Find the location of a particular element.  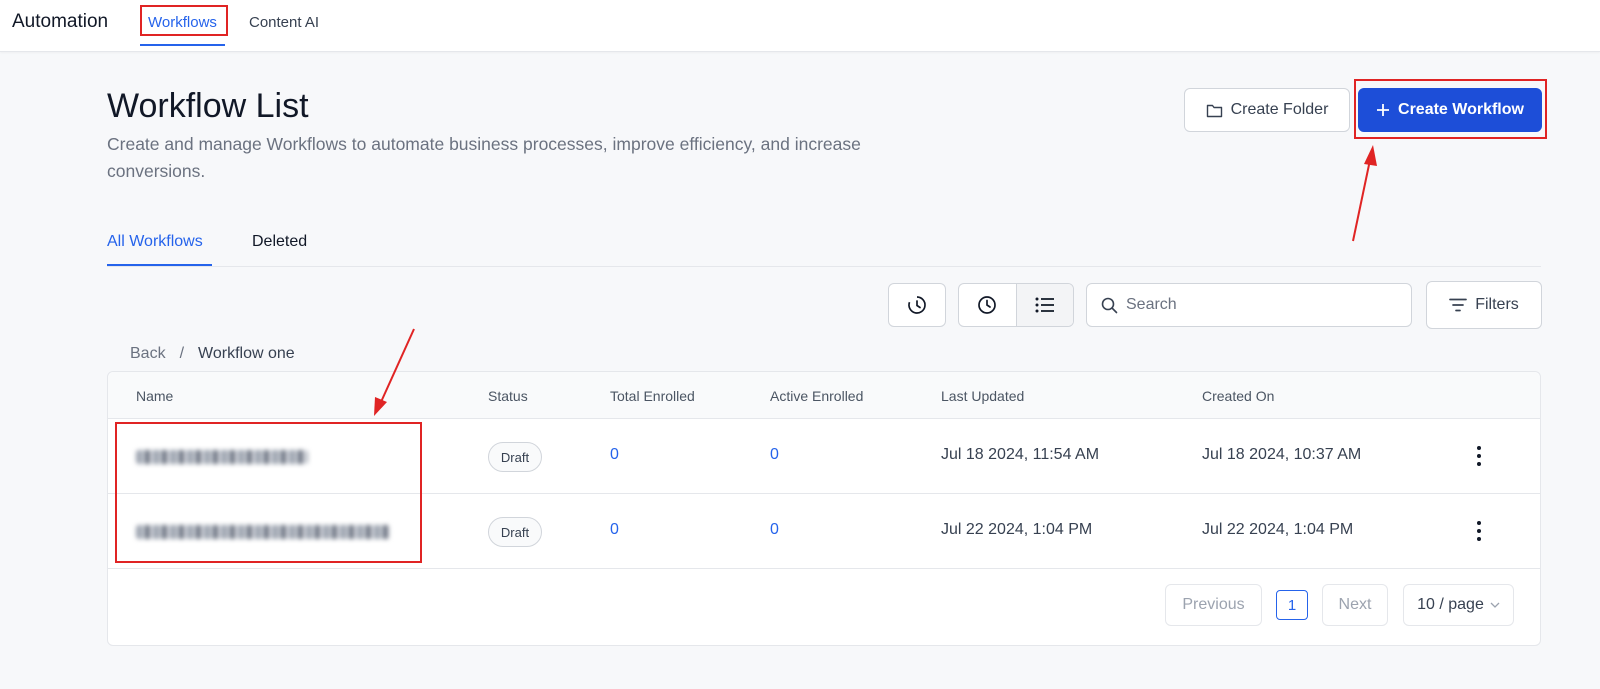

search-box is located at coordinates (1249, 305).